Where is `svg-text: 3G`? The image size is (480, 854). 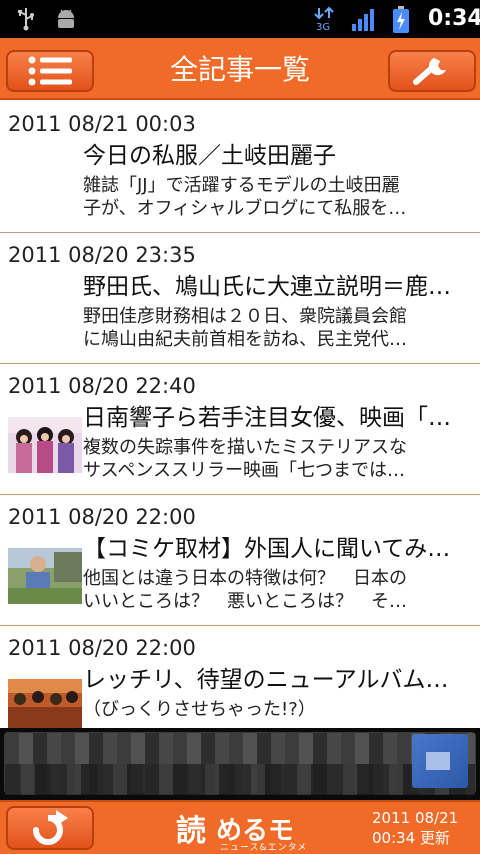 svg-text: 3G is located at coordinates (323, 27).